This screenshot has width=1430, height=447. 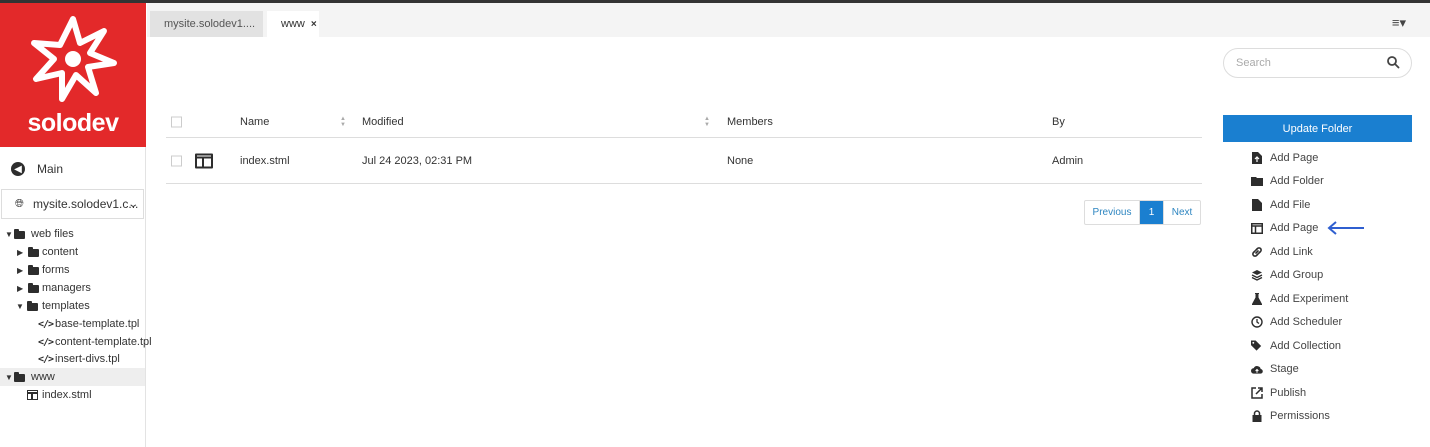 I want to click on action-permissions: Permissions, so click(x=1336, y=417).